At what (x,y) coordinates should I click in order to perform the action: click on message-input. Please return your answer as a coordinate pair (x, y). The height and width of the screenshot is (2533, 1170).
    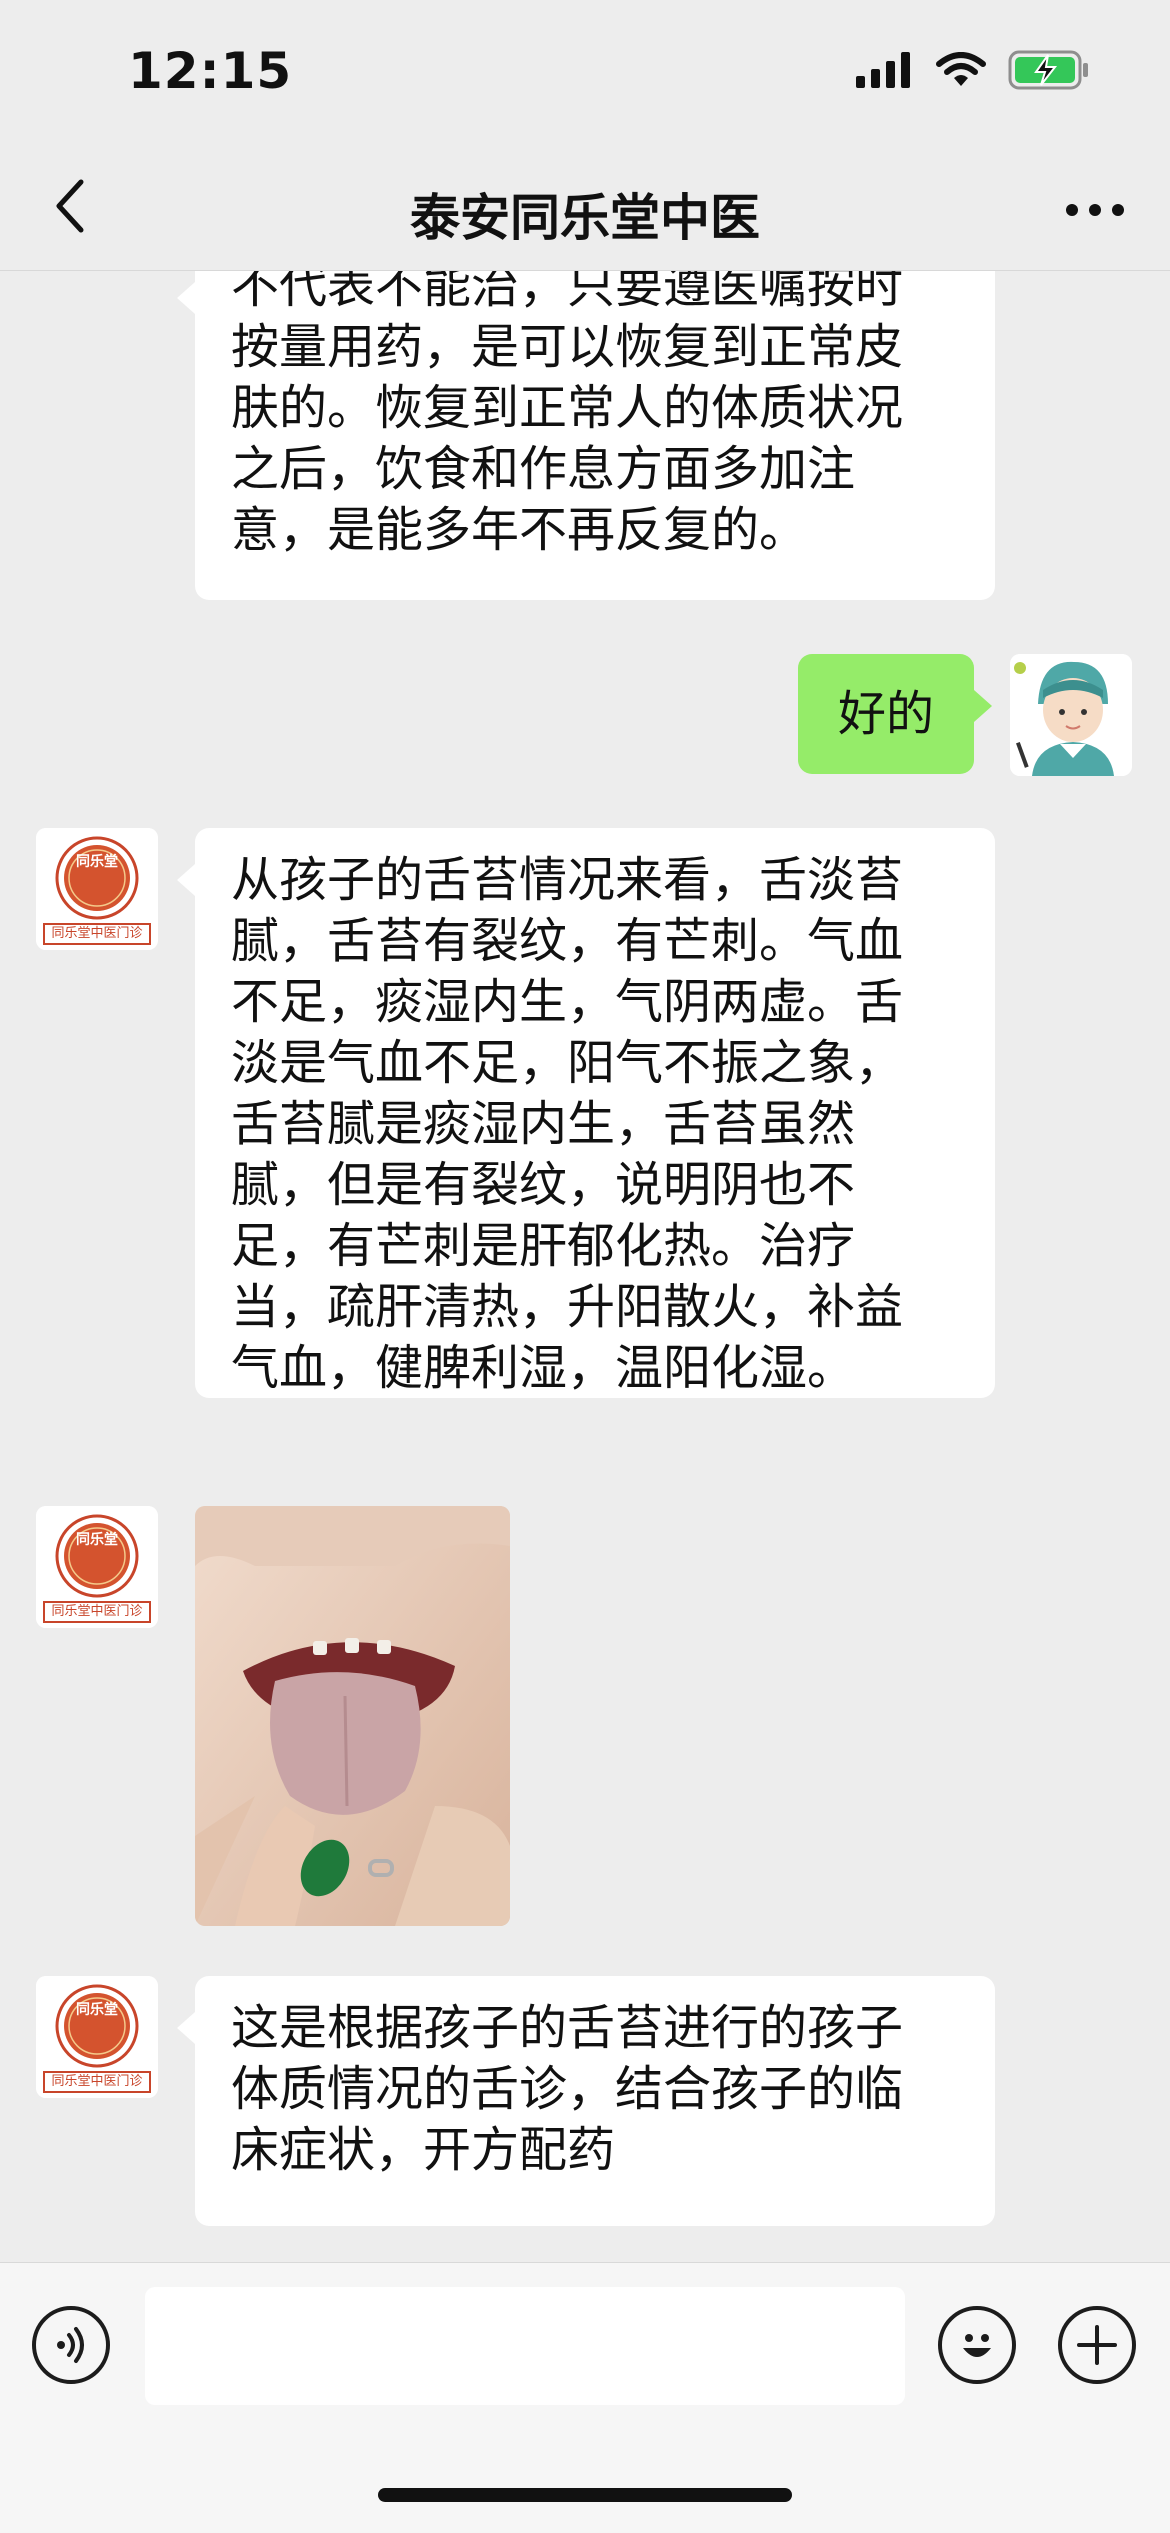
    Looking at the image, I should click on (525, 2346).